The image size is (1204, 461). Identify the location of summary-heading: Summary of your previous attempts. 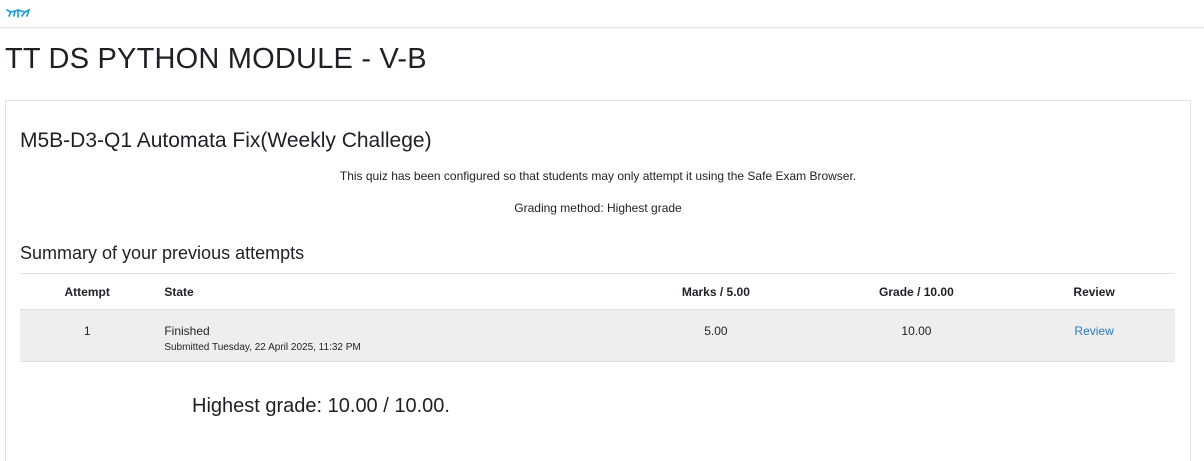
(162, 253).